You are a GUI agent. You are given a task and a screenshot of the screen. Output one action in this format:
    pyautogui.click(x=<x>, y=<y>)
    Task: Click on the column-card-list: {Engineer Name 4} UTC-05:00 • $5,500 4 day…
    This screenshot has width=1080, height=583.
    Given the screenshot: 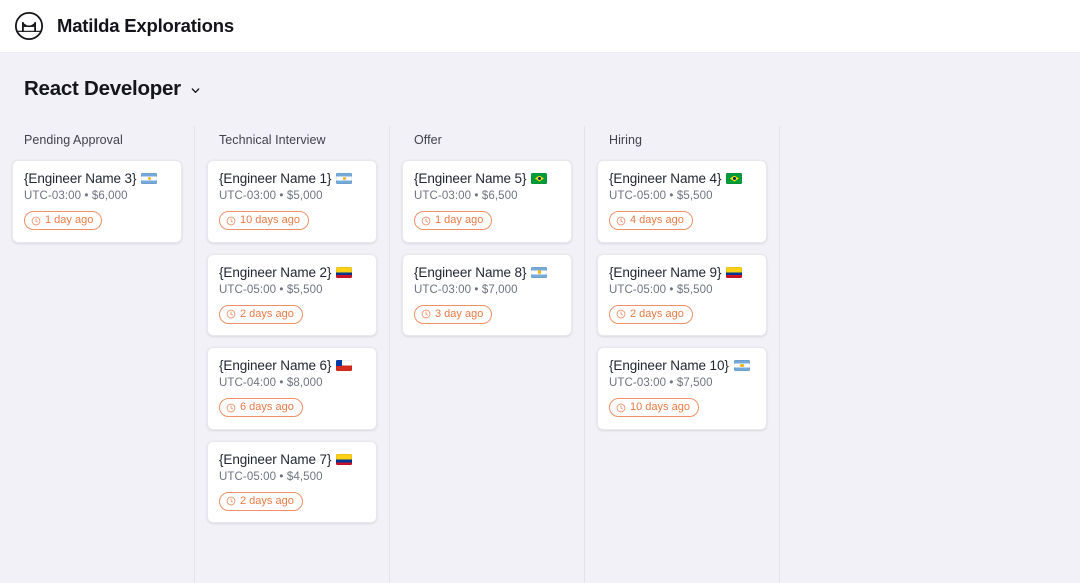 What is the action you would take?
    pyautogui.click(x=682, y=295)
    